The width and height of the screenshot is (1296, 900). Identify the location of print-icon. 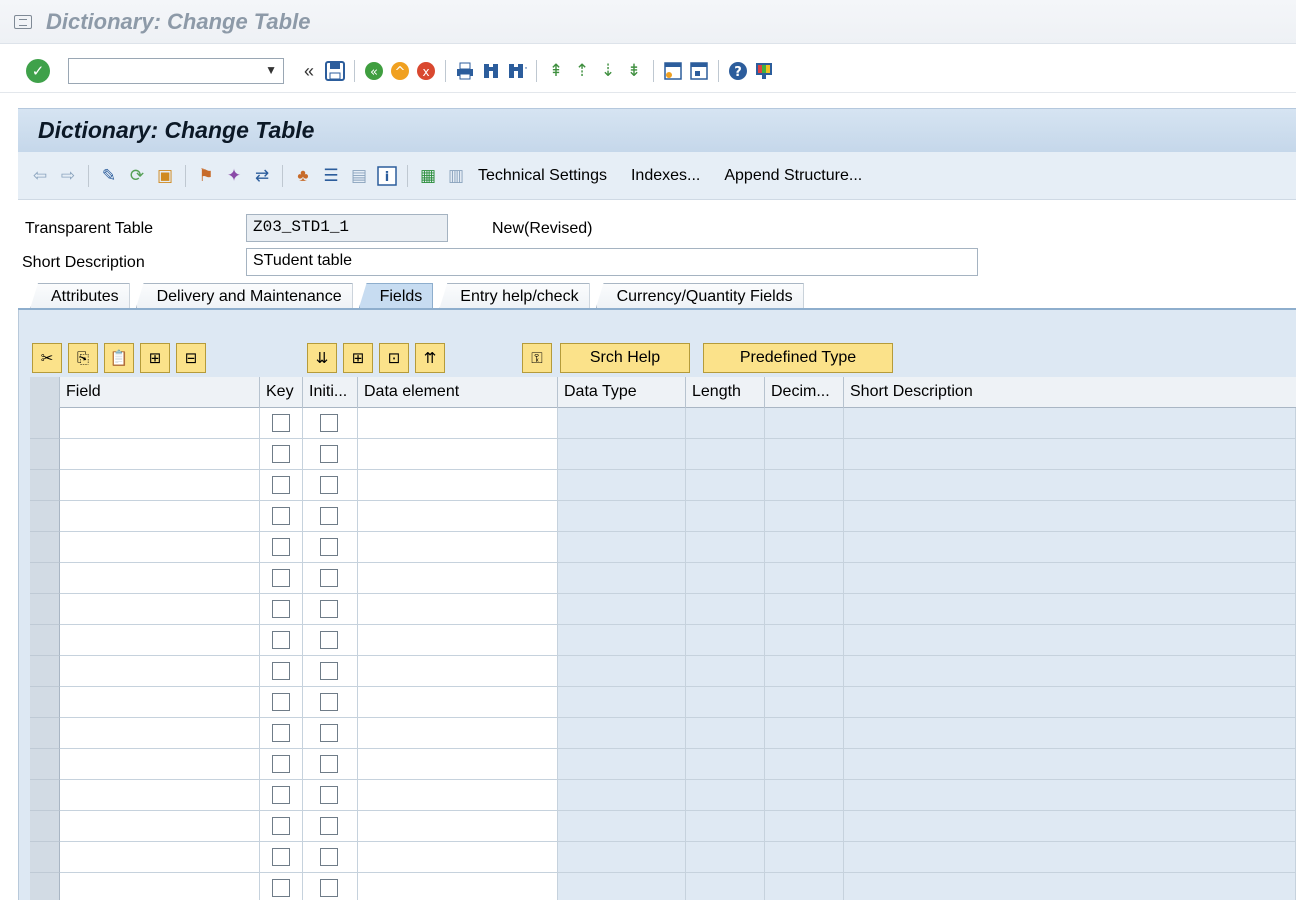
(465, 71).